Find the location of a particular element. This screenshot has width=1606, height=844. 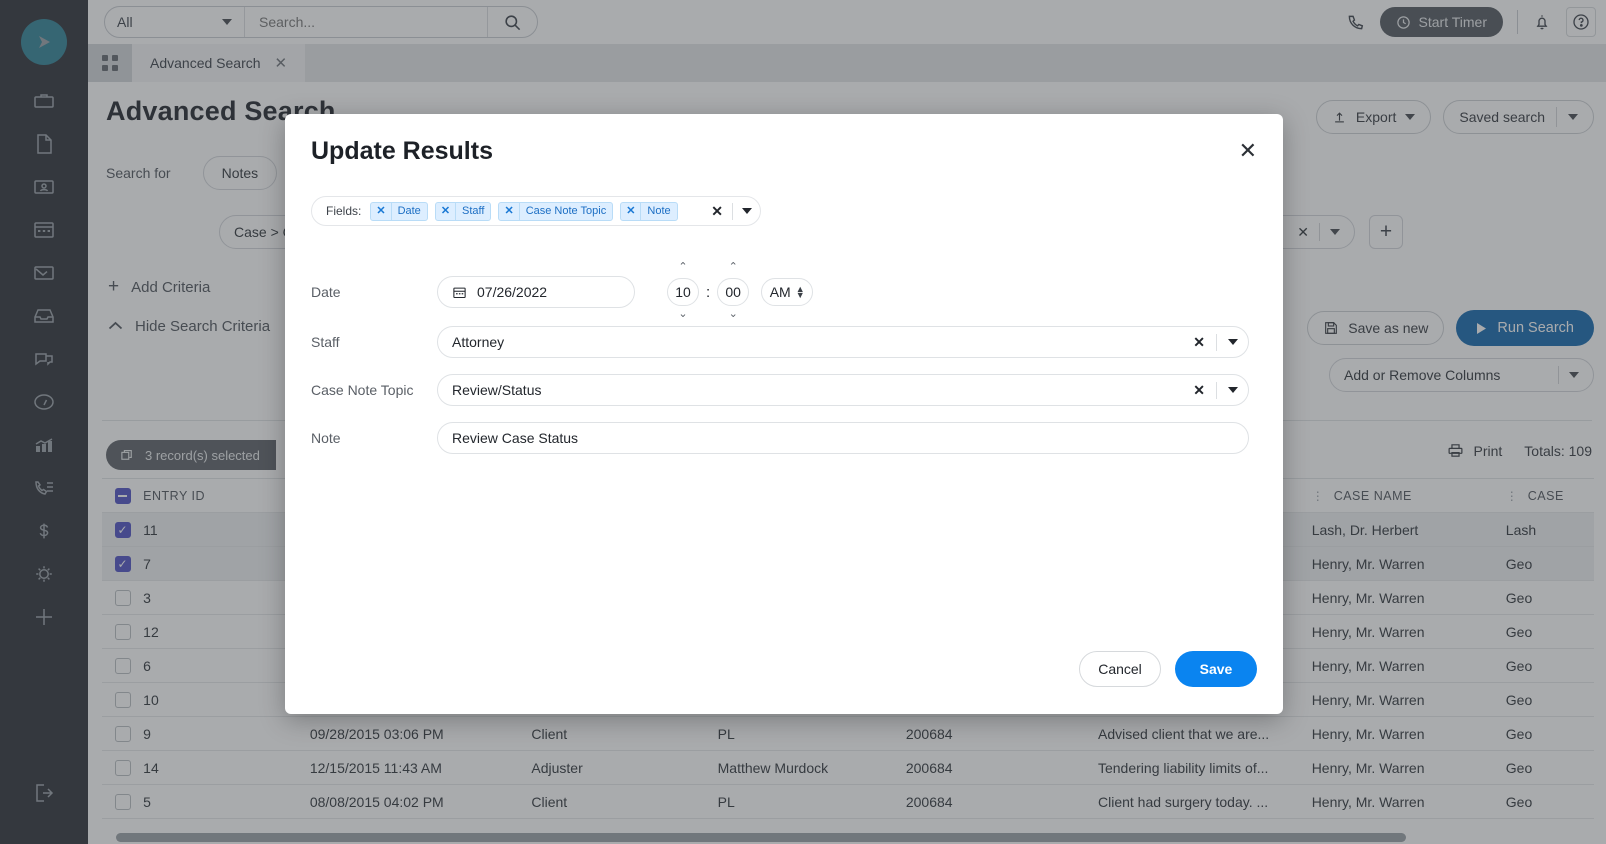

case-note-topic-select: Review/Status ✕ is located at coordinates (843, 390).